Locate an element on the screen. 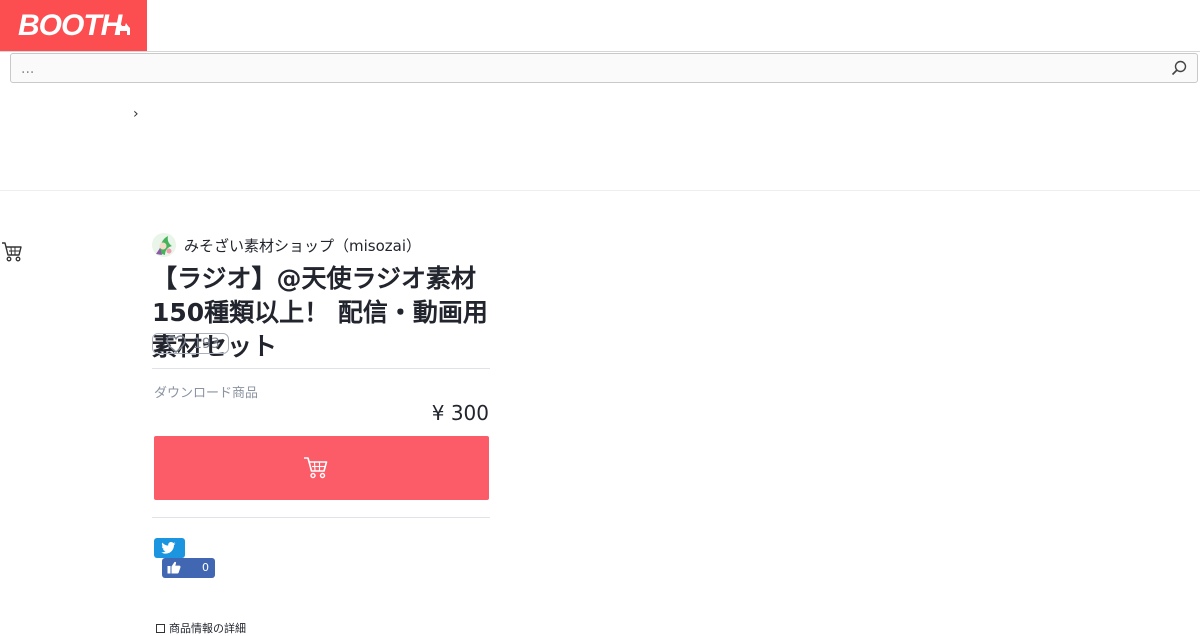 The height and width of the screenshot is (636, 1200). shop-link: みそざい素材ショップ（misozai） is located at coordinates (286, 245).